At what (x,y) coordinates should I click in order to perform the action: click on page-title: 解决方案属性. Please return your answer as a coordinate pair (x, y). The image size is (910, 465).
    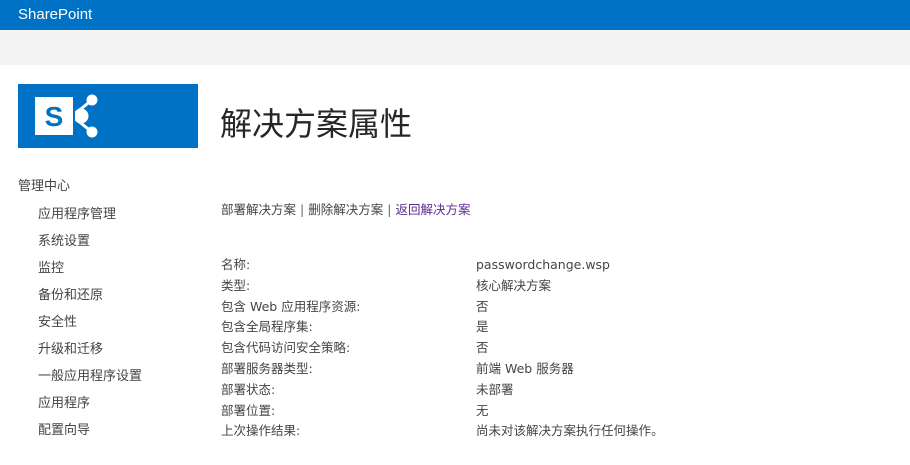
    Looking at the image, I should click on (316, 124).